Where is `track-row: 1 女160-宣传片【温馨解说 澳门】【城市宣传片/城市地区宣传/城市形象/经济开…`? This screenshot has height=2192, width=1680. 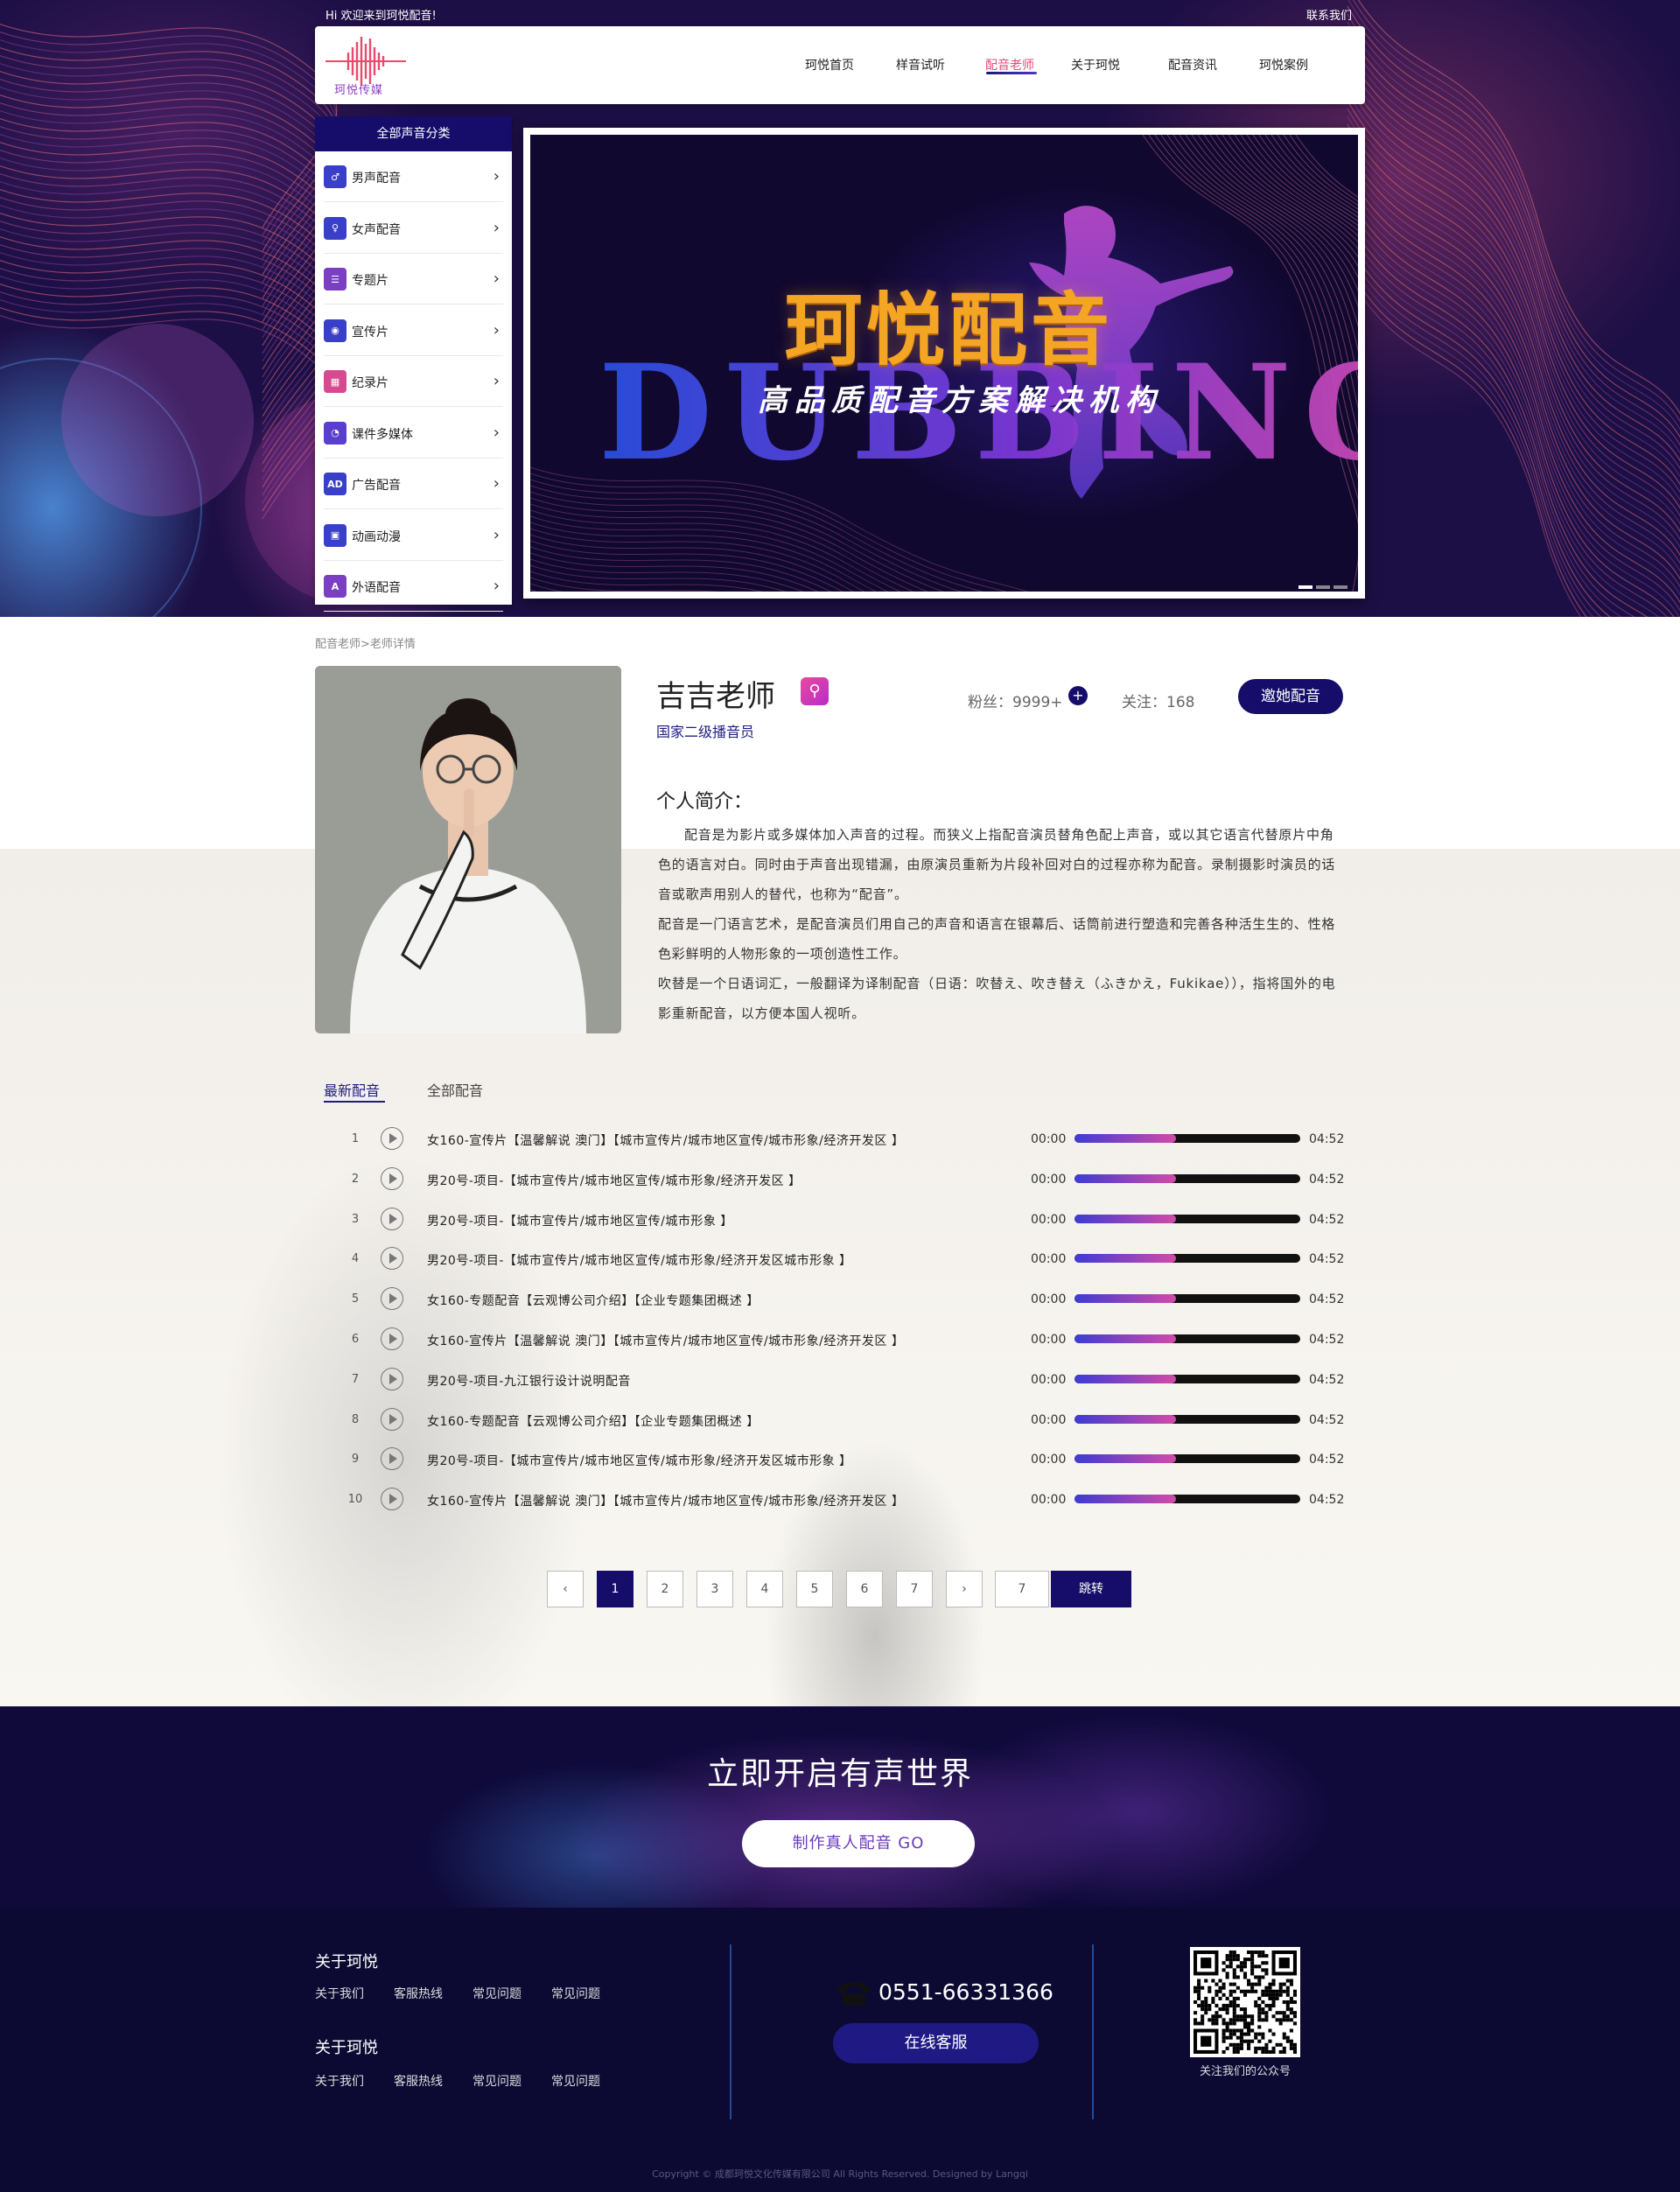 track-row: 1 女160-宣传片【温馨解说 澳门】【城市宣传片/城市地区宣传/城市形象/经济开… is located at coordinates (831, 1139).